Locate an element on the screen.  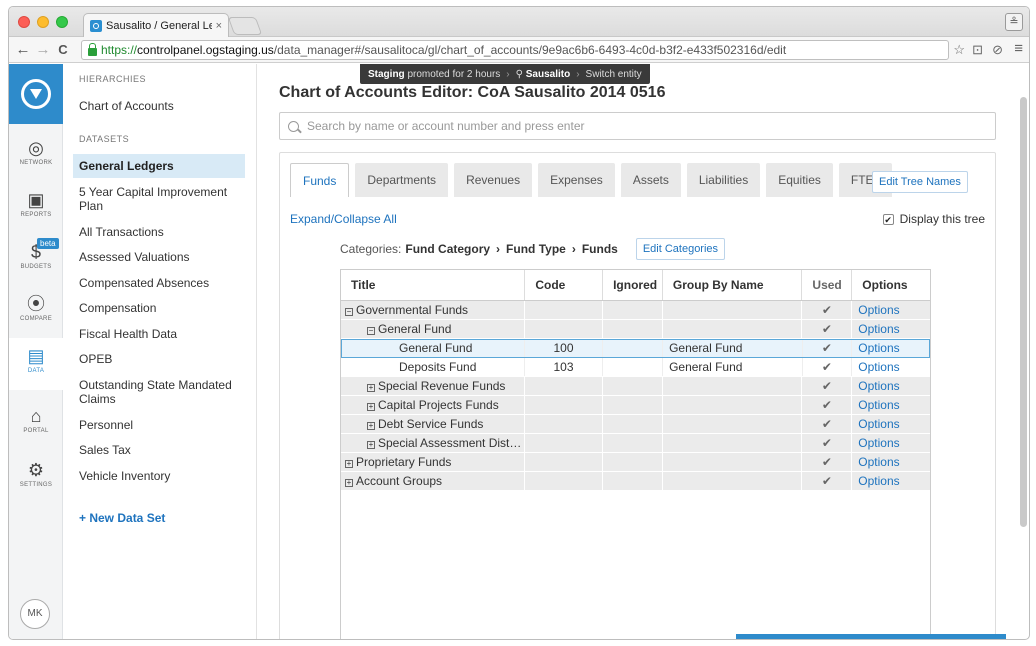
user-avatar: MK is located at coordinates (35, 614).